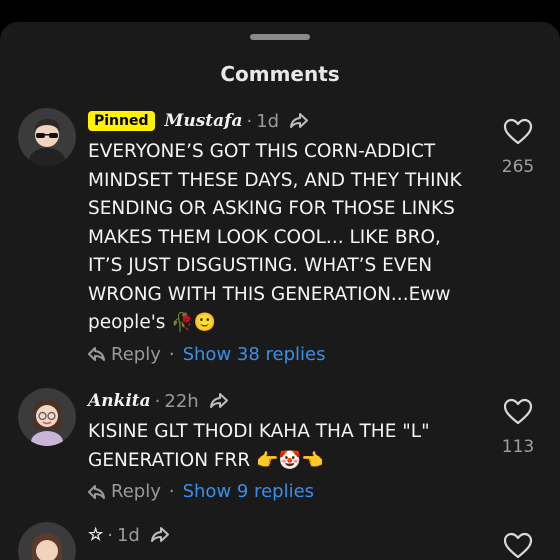  What do you see at coordinates (194, 322) in the screenshot?
I see `emoji: 🥀🙂` at bounding box center [194, 322].